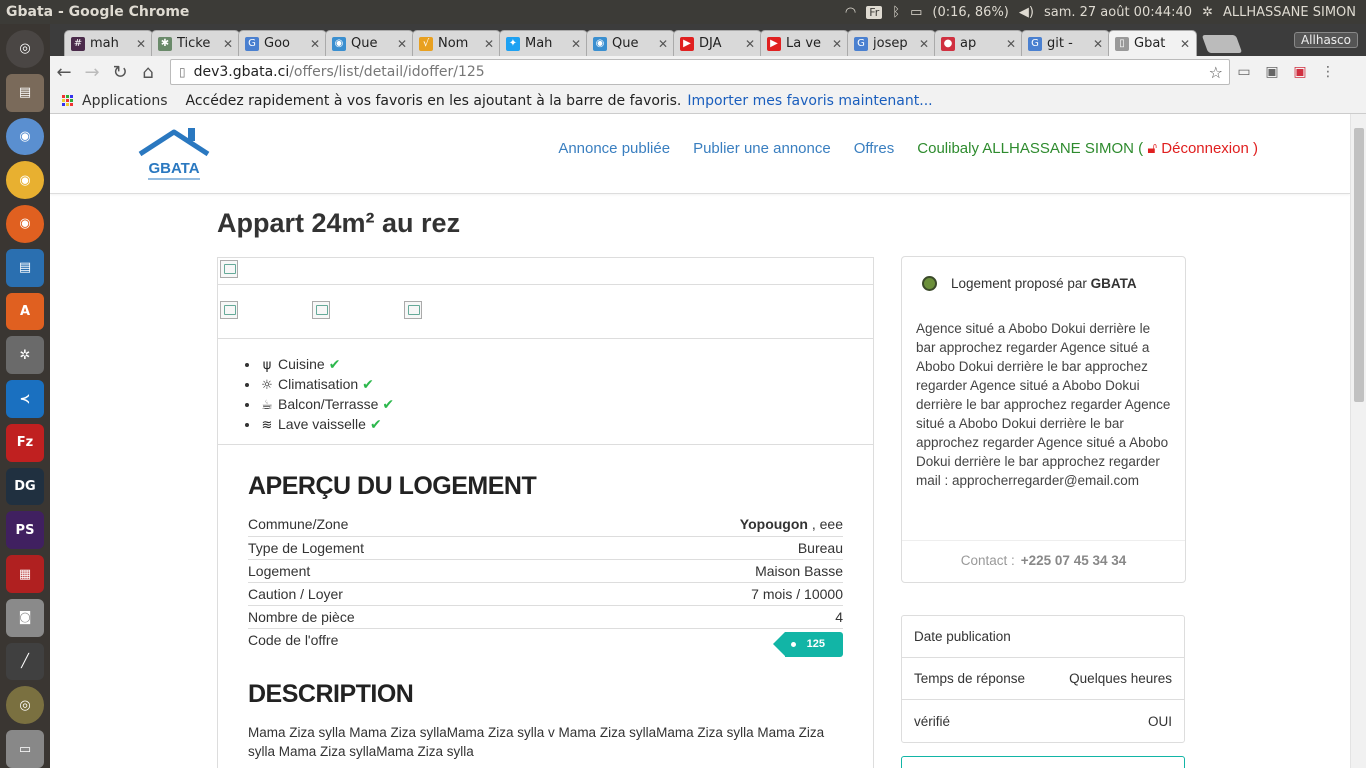 The image size is (1366, 768). Describe the element at coordinates (25, 399) in the screenshot. I see `vscode-icon: ≺` at that location.